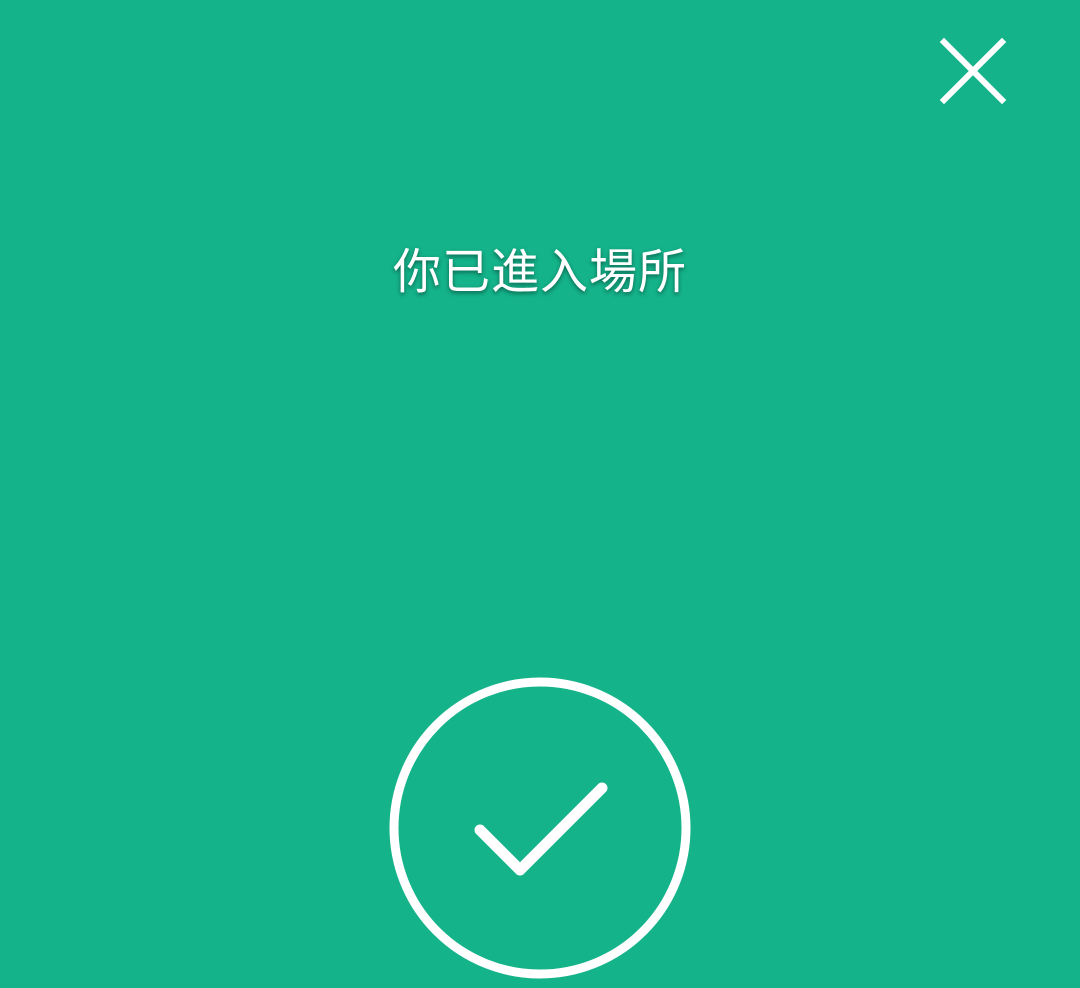  I want to click on success-indicator, so click(540, 828).